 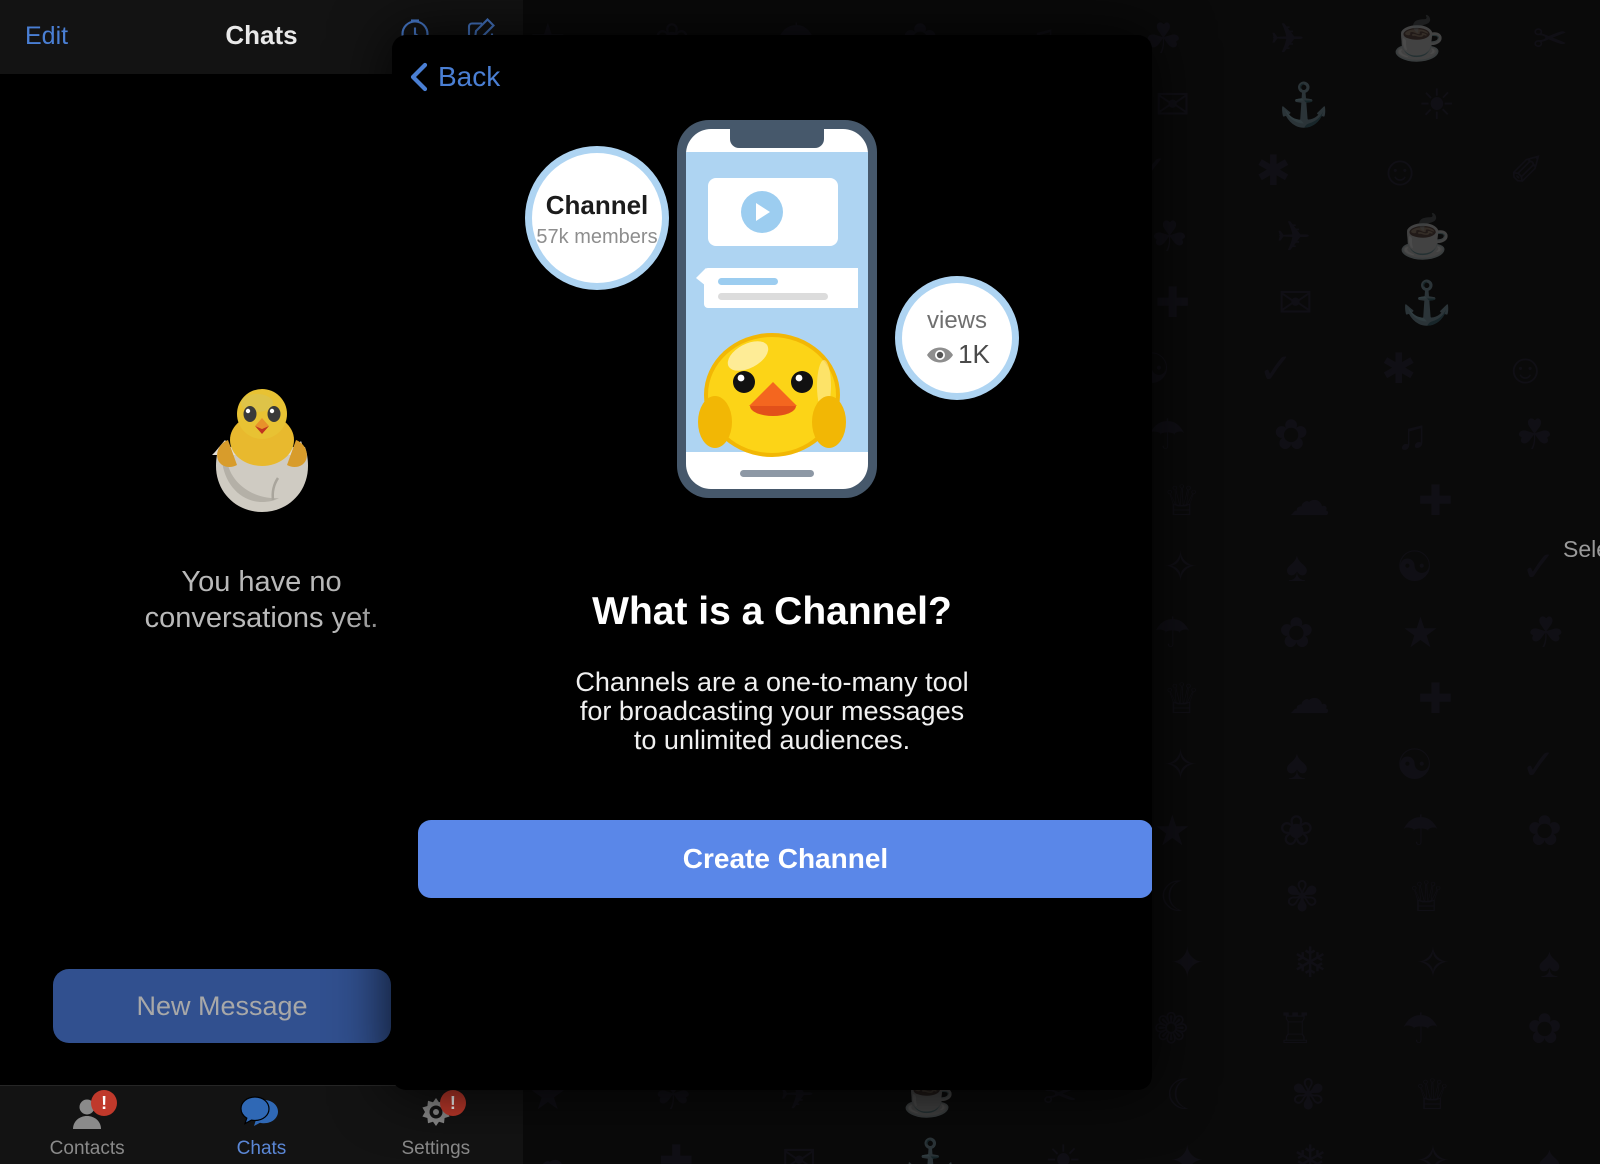 What do you see at coordinates (259, 450) in the screenshot?
I see `hatching-chick-emoji` at bounding box center [259, 450].